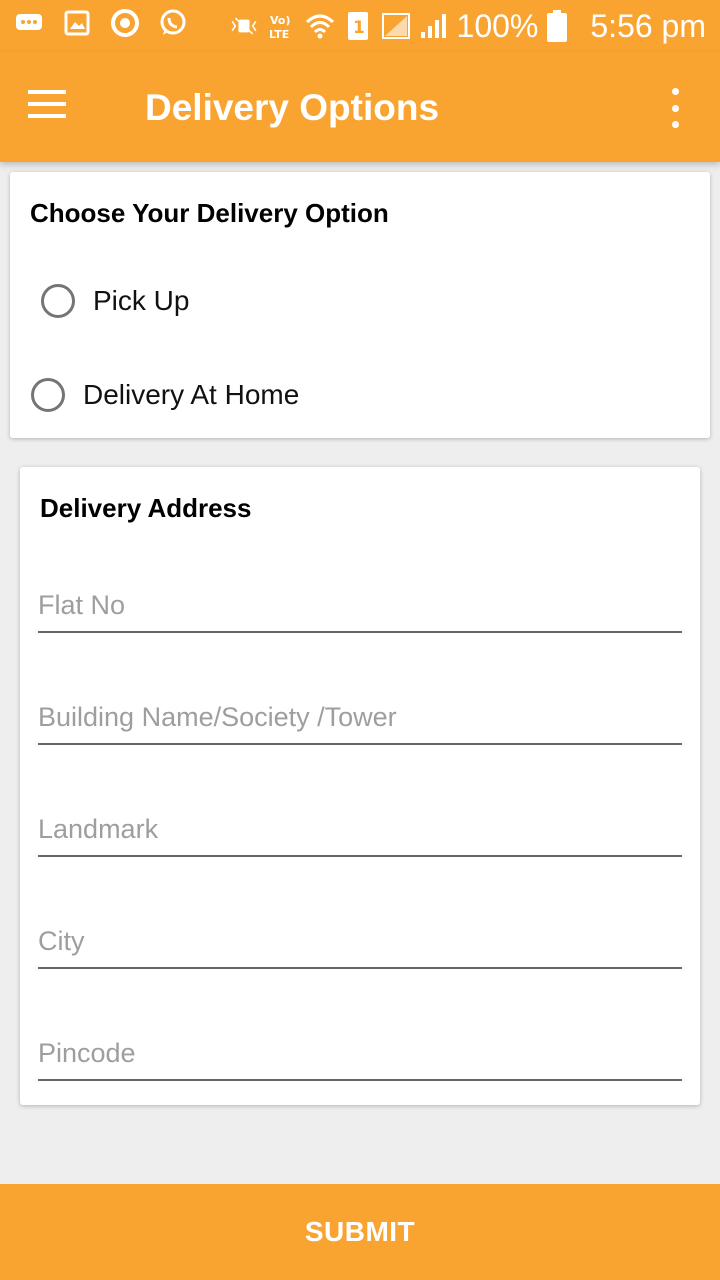  I want to click on submit-label: SUBMIT, so click(360, 1231).